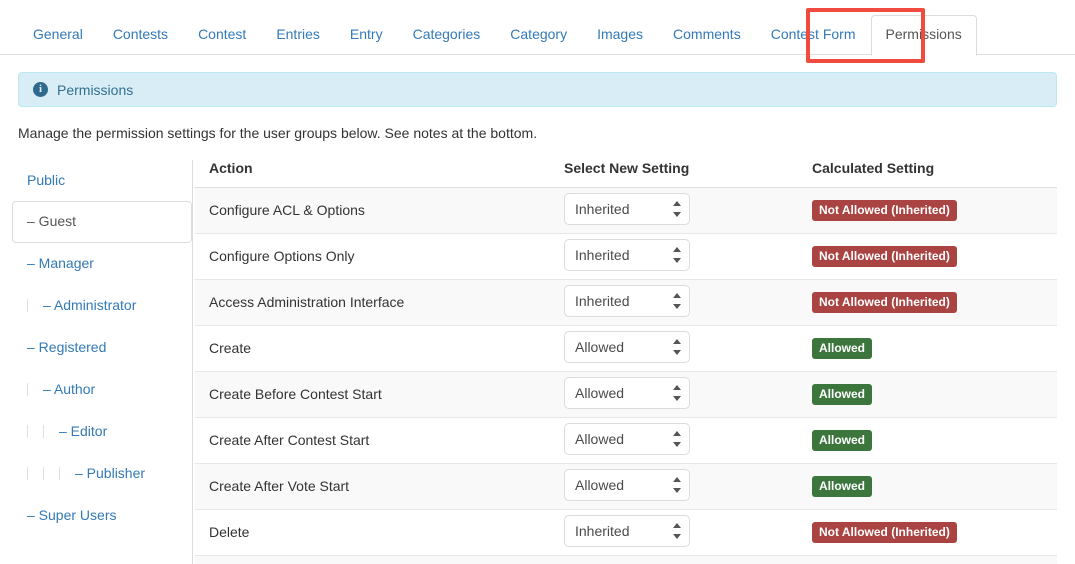 The image size is (1075, 564). I want to click on user-group-item: – Publisher, so click(102, 474).